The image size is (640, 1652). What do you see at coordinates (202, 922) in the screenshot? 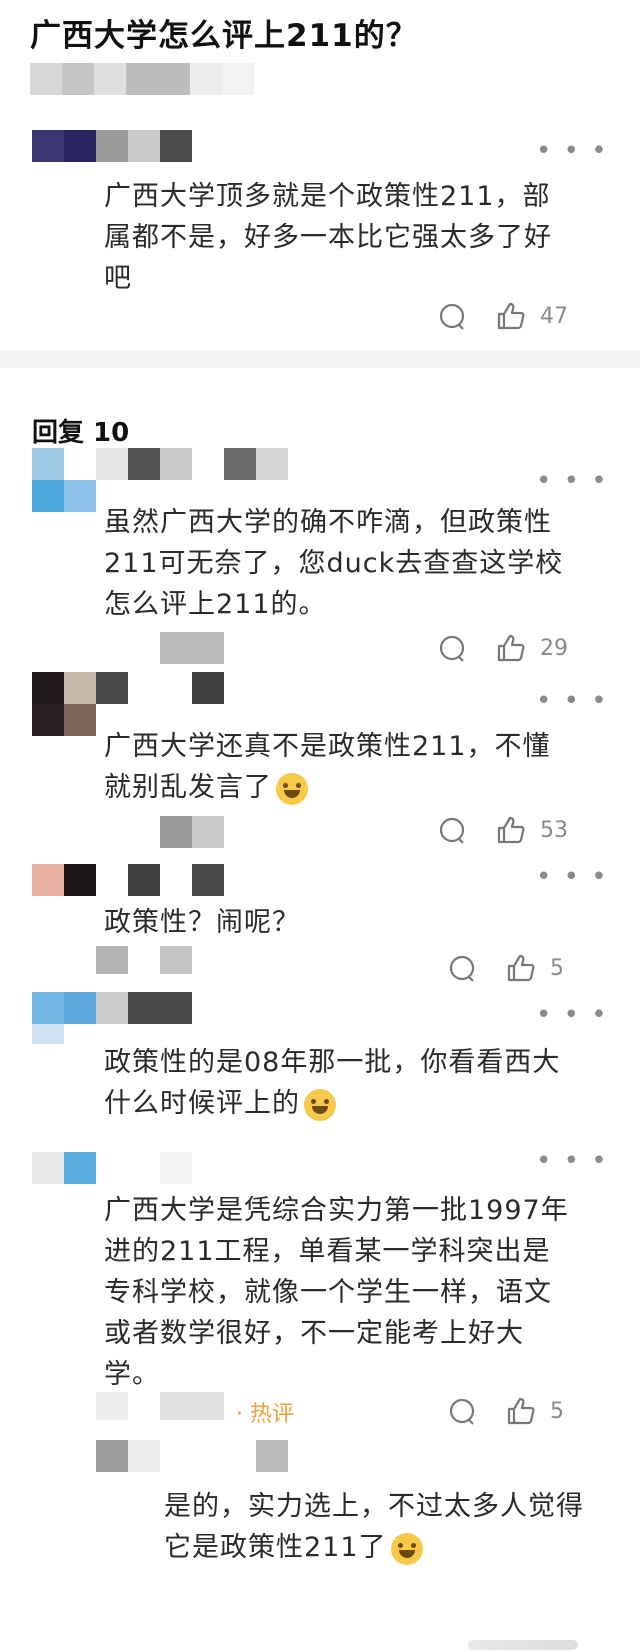
I see `reply-text: 政策性？闹呢？` at bounding box center [202, 922].